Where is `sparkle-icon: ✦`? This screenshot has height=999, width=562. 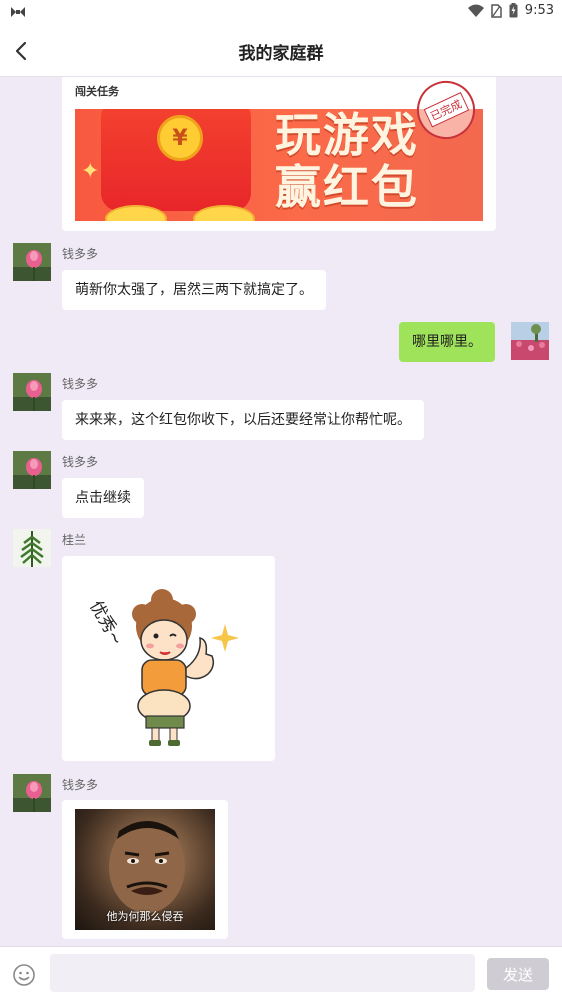
sparkle-icon: ✦ is located at coordinates (90, 171).